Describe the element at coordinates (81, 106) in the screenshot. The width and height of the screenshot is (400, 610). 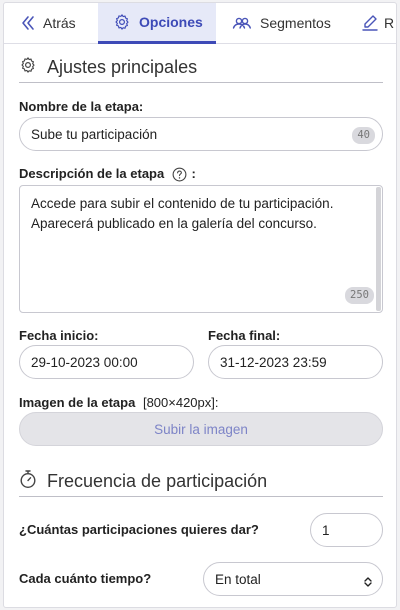
I see `stage-name-label: Nombre de la etapa:` at that location.